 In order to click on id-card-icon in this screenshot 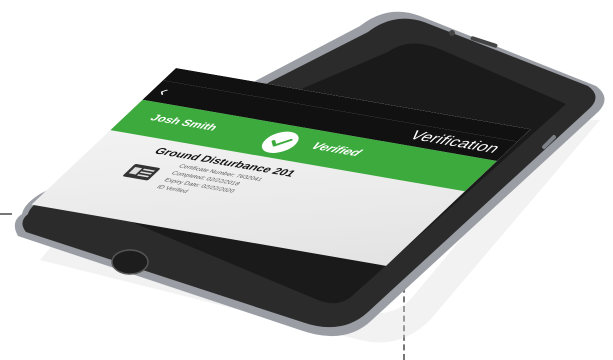, I will do `click(141, 172)`.